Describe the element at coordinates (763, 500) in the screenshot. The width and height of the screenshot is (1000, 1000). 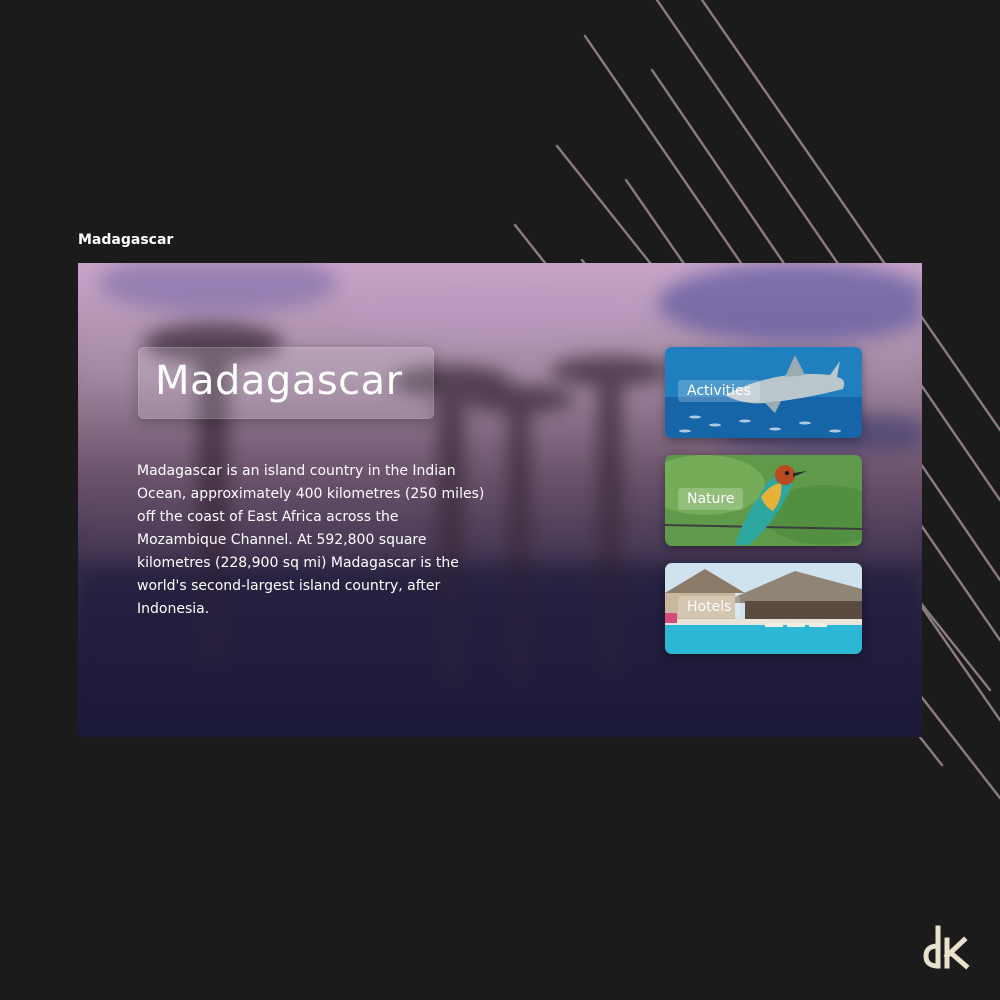
I see `category-tile-nature: Nature` at that location.